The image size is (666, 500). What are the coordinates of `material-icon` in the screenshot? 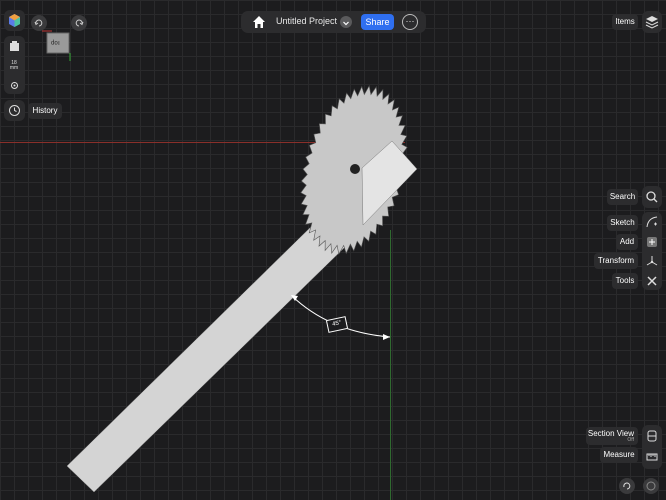 It's located at (14, 49).